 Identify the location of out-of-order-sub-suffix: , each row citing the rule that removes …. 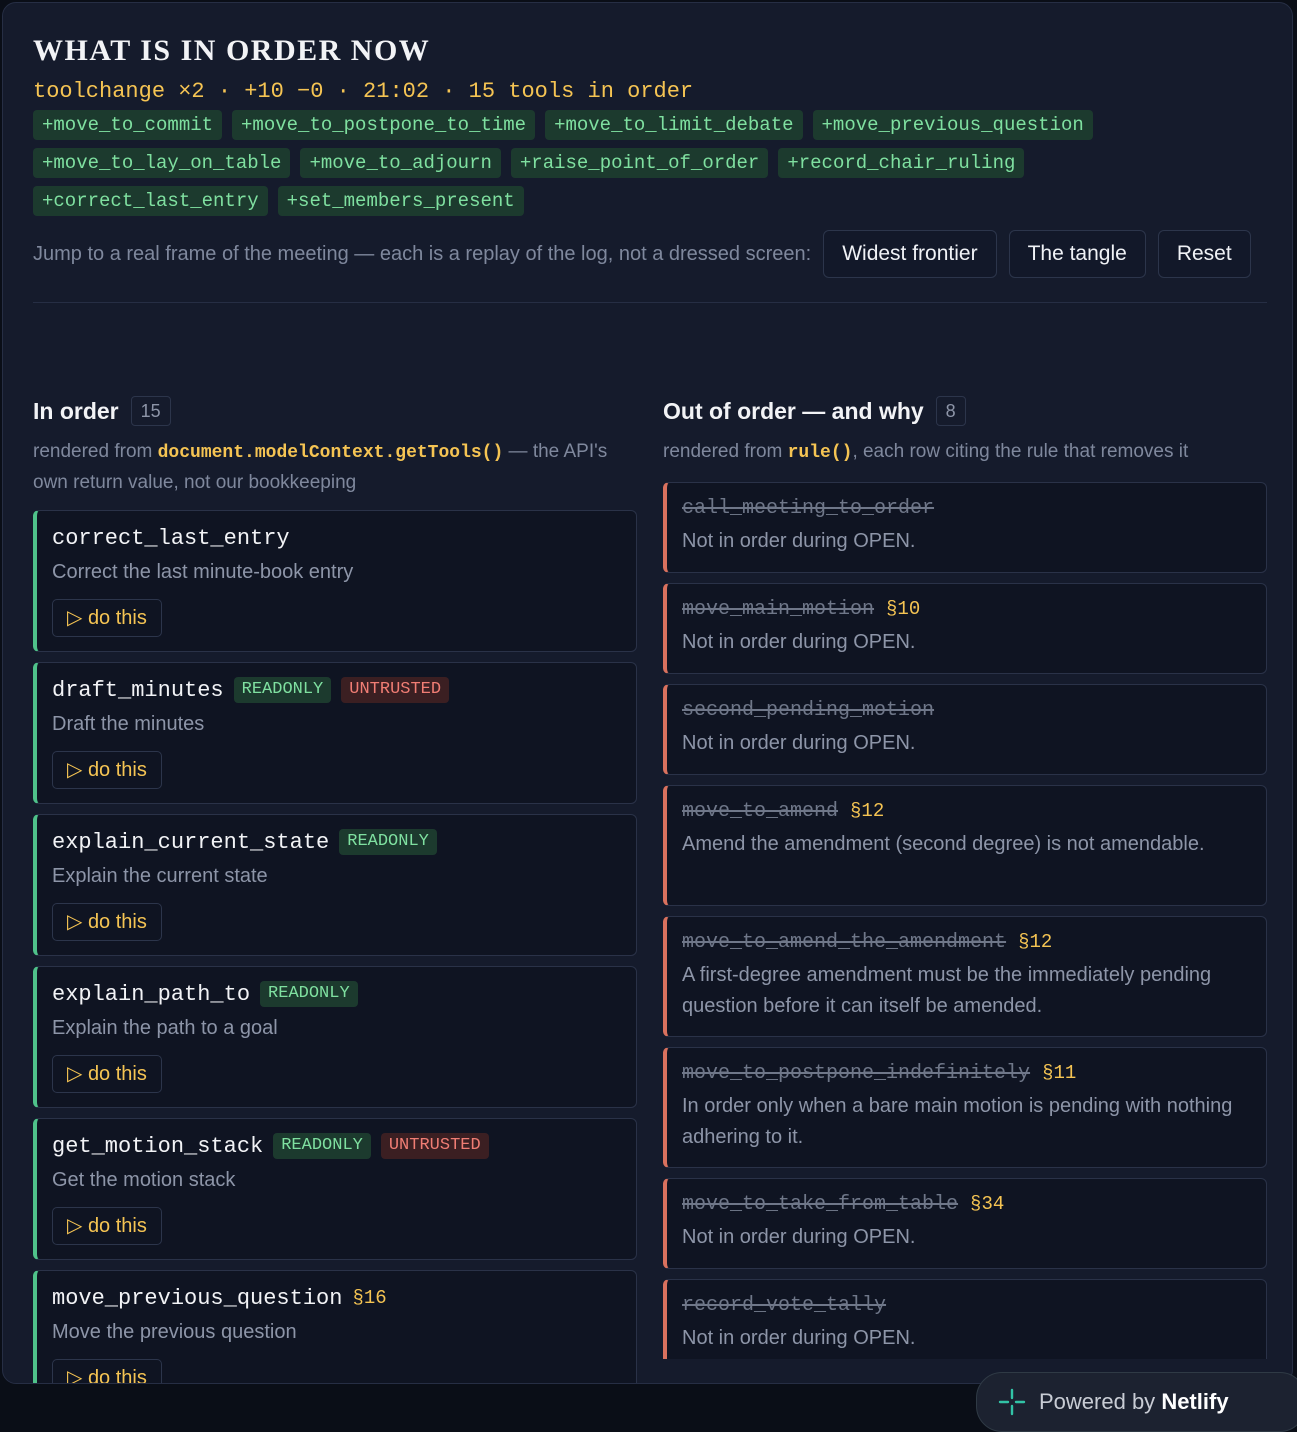
(1020, 451).